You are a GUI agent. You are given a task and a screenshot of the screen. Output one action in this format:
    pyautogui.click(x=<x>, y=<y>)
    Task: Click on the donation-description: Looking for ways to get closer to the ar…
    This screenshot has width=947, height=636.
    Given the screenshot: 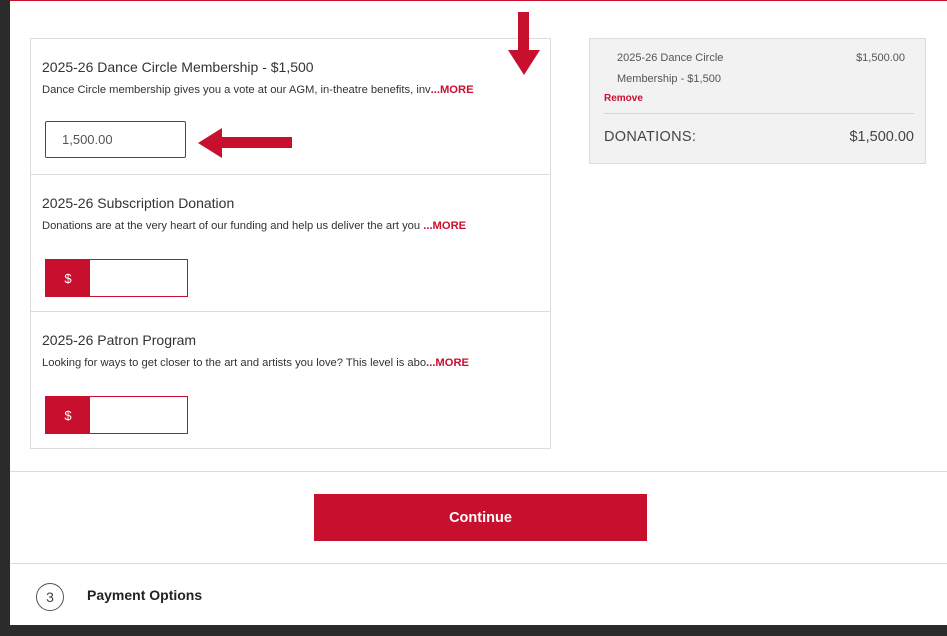 What is the action you would take?
    pyautogui.click(x=255, y=363)
    